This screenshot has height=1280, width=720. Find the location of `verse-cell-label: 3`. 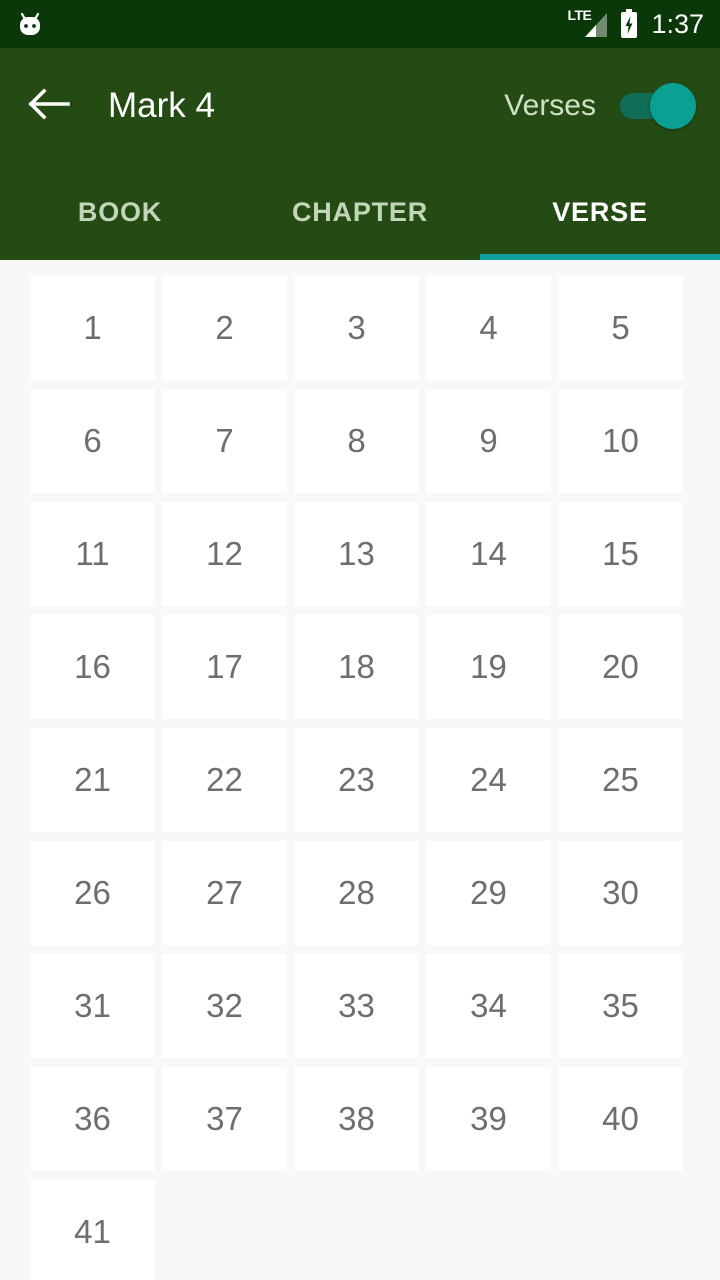

verse-cell-label: 3 is located at coordinates (356, 327).